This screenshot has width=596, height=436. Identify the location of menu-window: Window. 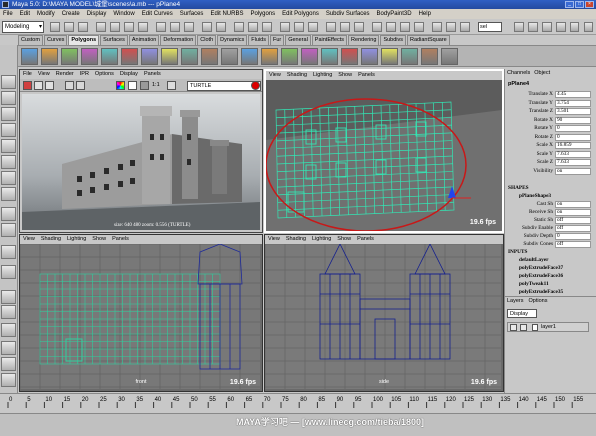
(123, 14).